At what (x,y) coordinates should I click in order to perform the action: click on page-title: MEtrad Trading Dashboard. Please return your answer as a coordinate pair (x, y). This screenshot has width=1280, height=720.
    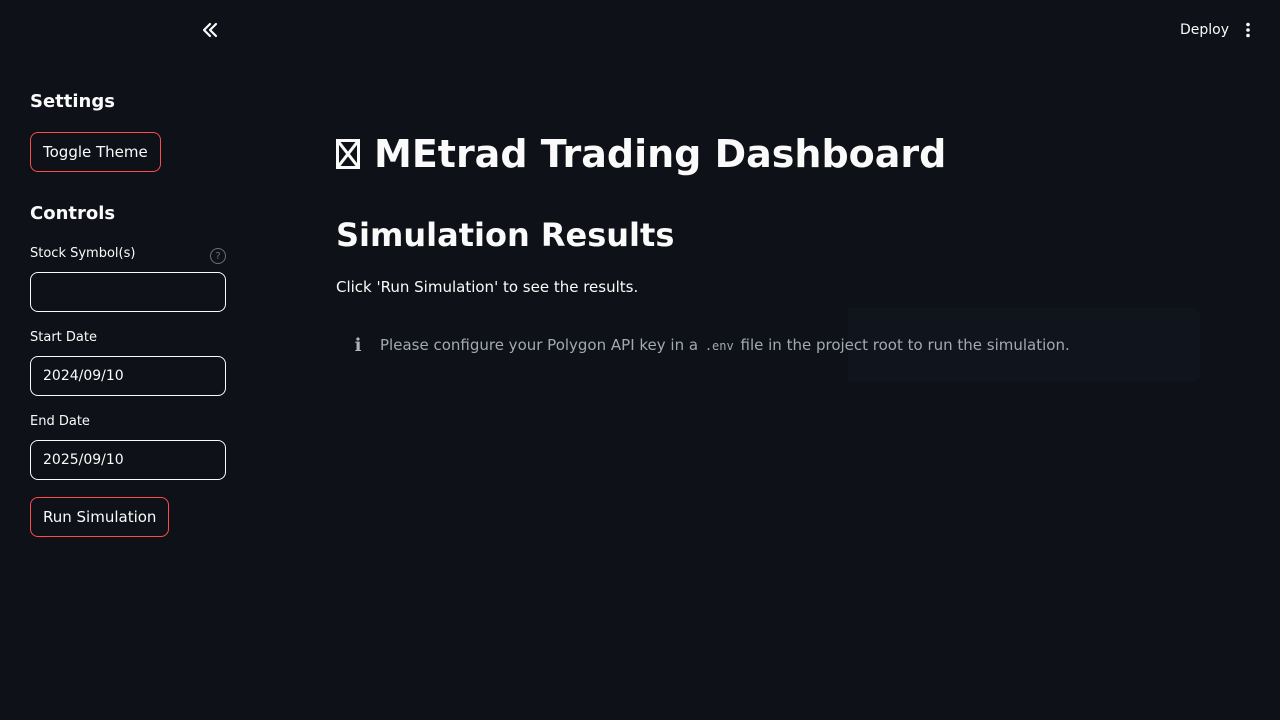
    Looking at the image, I should click on (641, 154).